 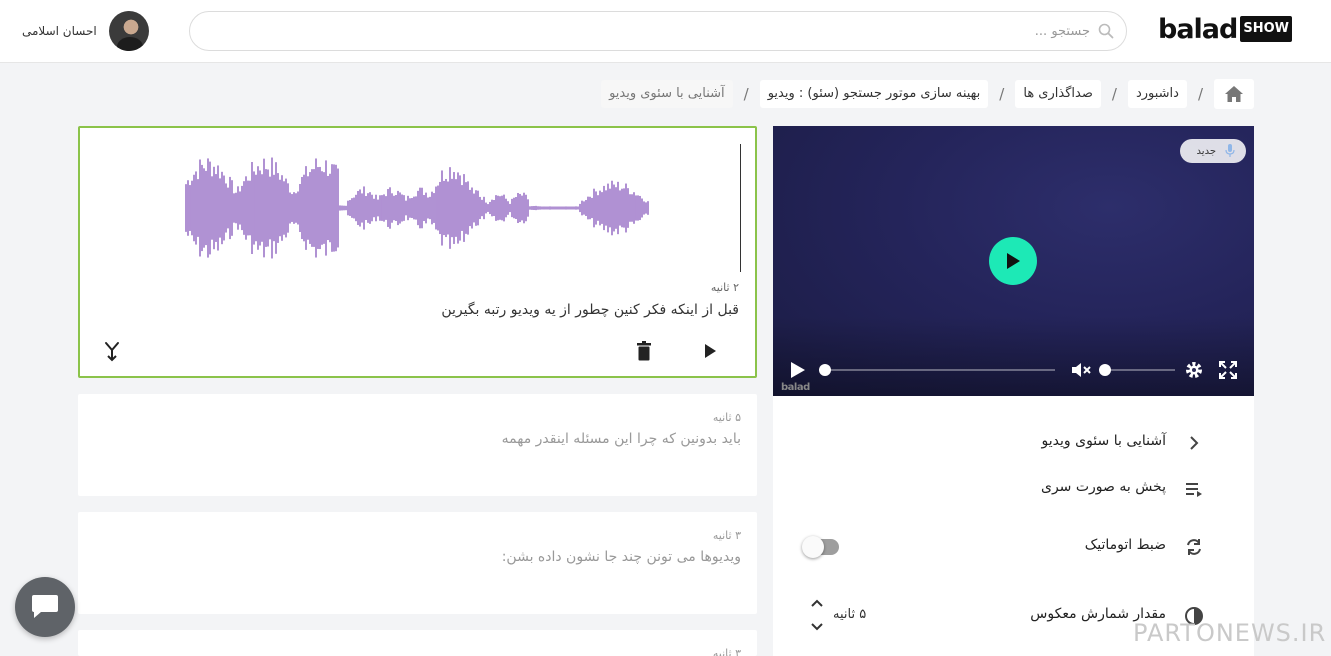 I want to click on seek-bar, so click(x=937, y=370).